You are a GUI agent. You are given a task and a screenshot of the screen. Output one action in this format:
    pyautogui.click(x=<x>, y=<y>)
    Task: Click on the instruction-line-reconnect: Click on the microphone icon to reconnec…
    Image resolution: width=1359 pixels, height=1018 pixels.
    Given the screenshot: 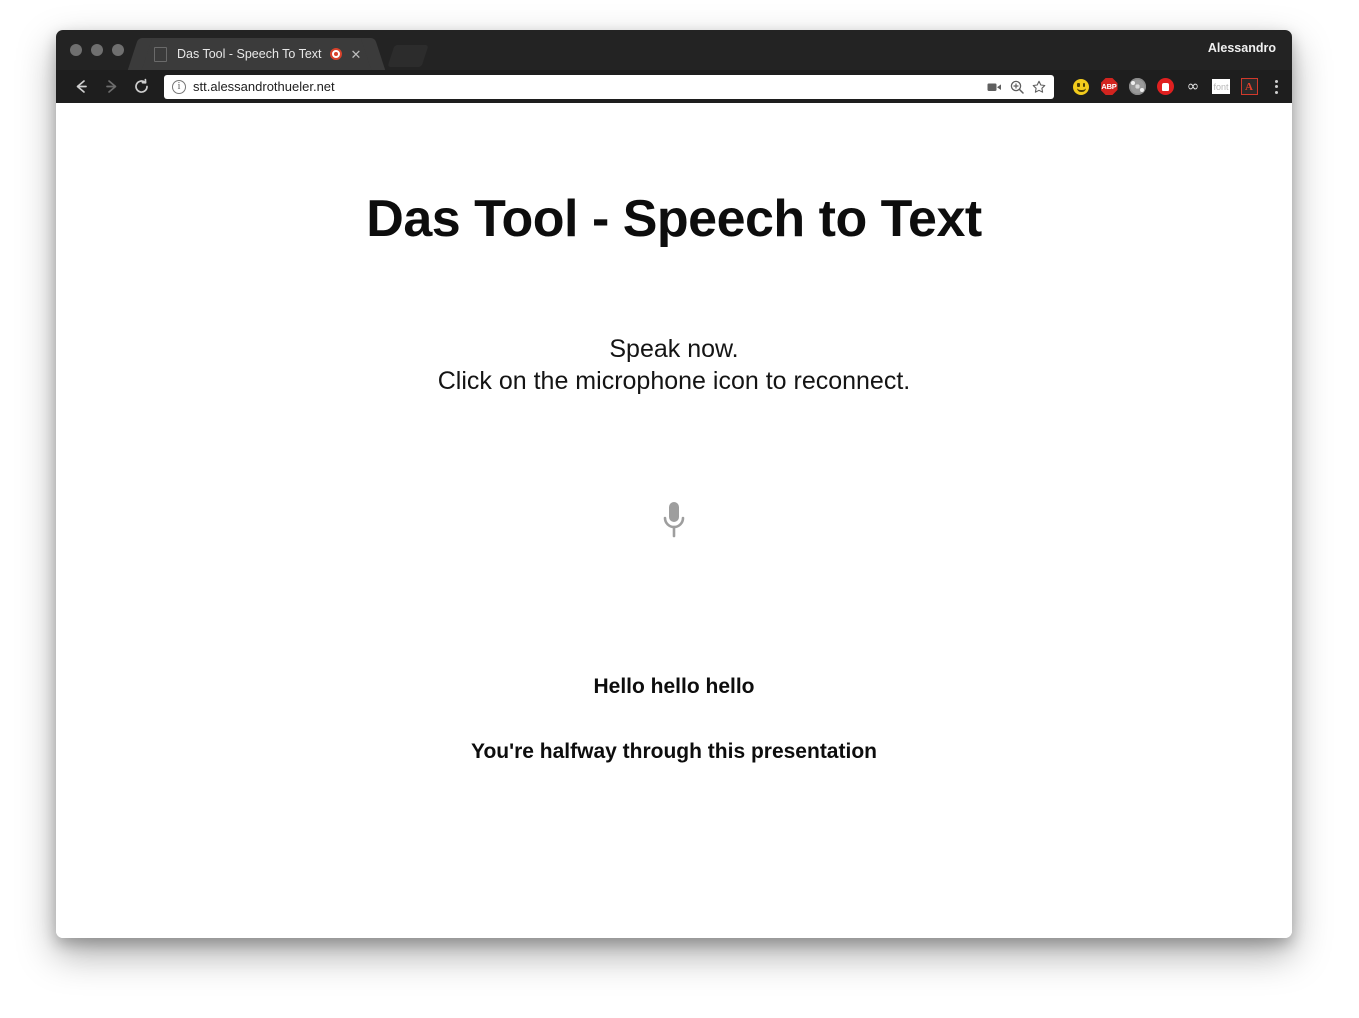 What is the action you would take?
    pyautogui.click(x=674, y=381)
    